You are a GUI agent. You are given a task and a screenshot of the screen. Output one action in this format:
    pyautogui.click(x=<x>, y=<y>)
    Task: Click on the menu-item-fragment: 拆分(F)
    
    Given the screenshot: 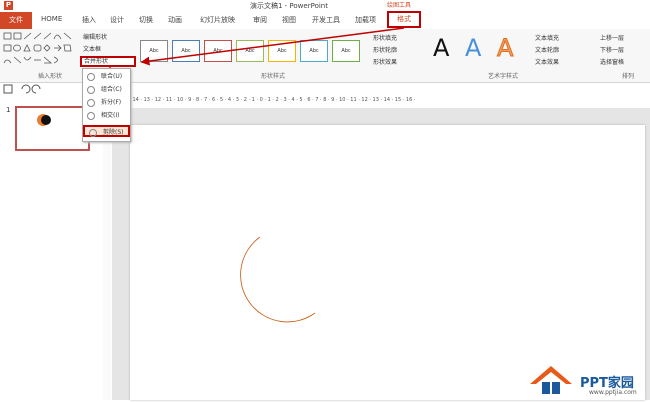 What is the action you would take?
    pyautogui.click(x=106, y=103)
    